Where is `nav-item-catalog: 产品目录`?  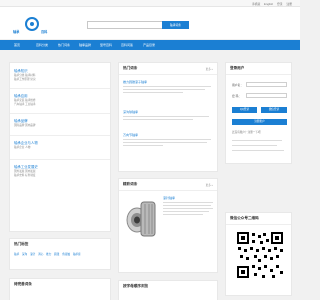 nav-item-catalog: 产品目录 is located at coordinates (149, 45).